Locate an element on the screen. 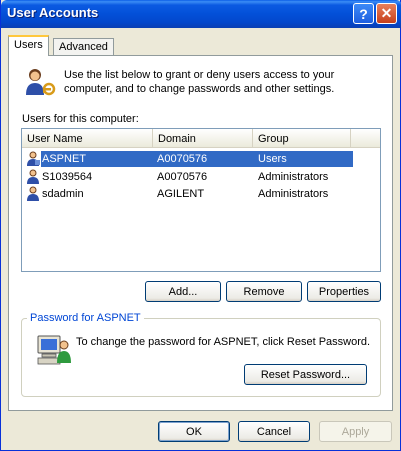 This screenshot has width=401, height=451. table-row: ASPNET A0070576 Users is located at coordinates (201, 159).